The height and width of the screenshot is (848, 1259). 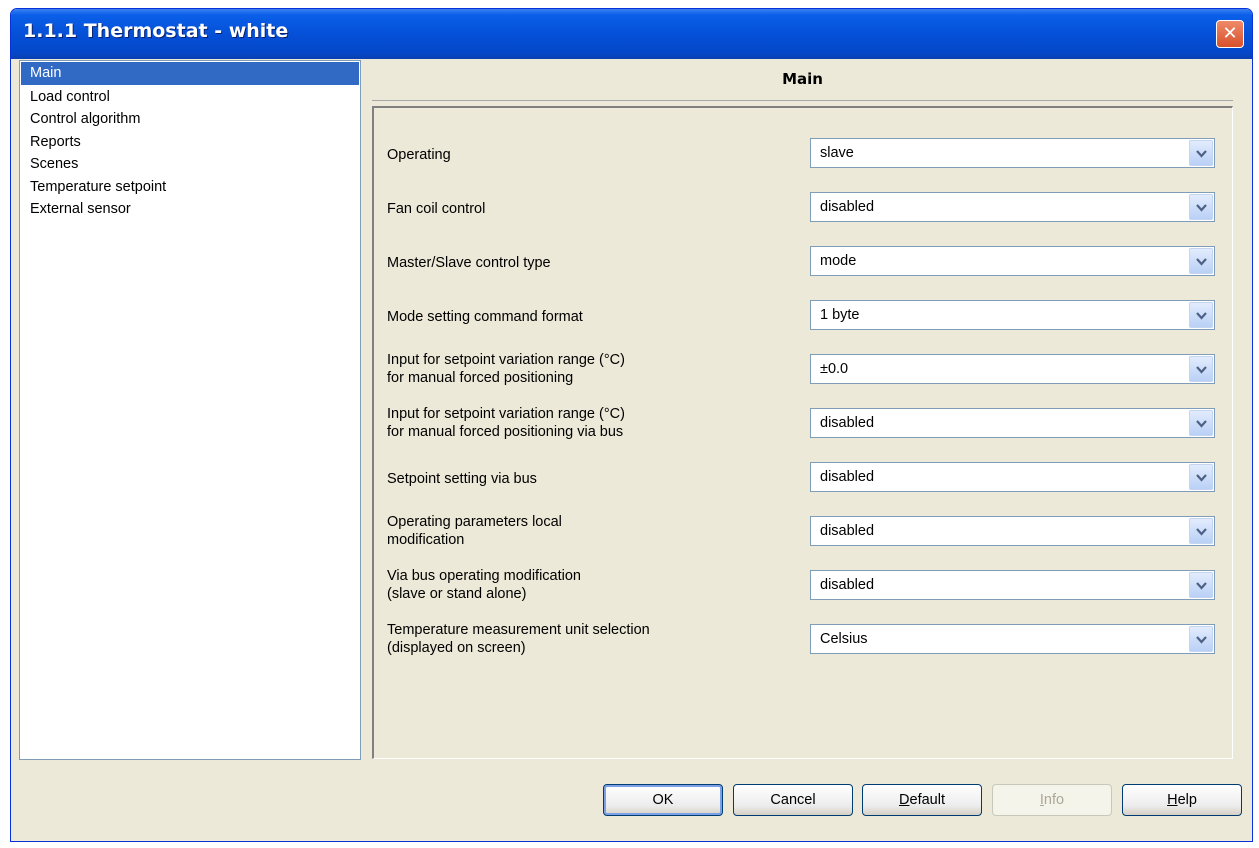 What do you see at coordinates (1012, 261) in the screenshot?
I see `master-slave-control-type-dropdown: mode` at bounding box center [1012, 261].